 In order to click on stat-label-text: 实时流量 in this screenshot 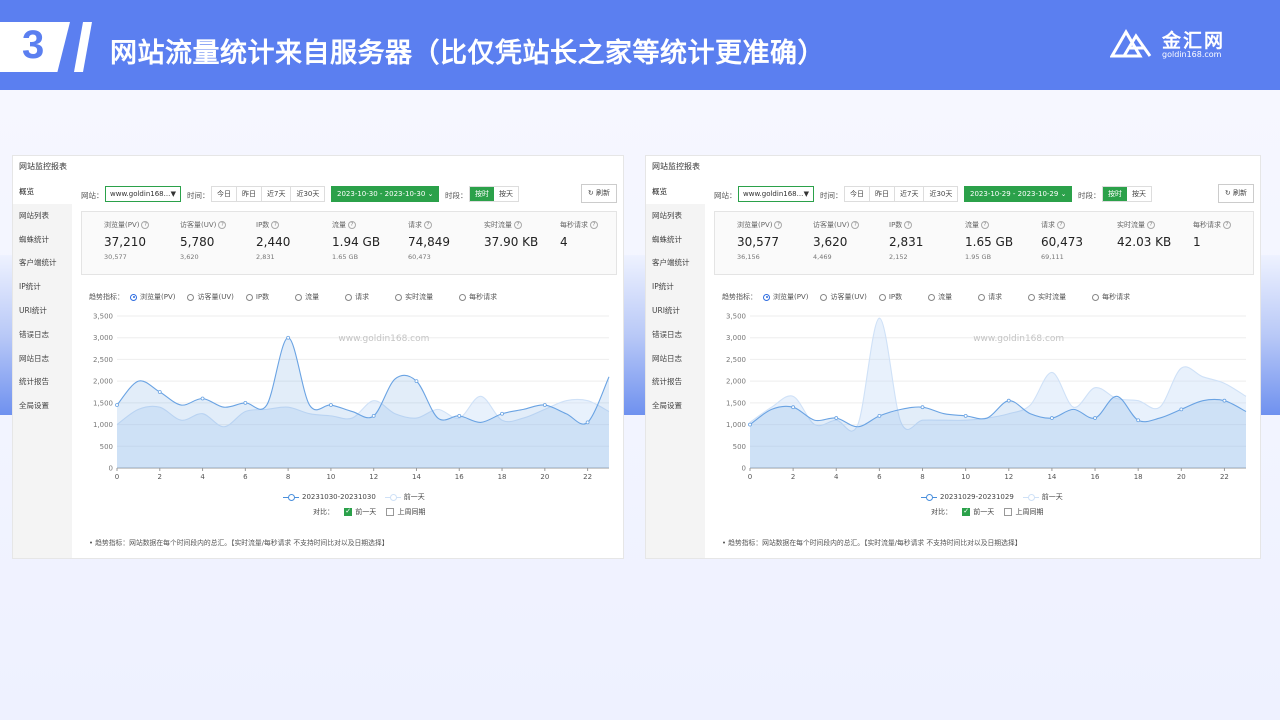, I will do `click(498, 225)`.